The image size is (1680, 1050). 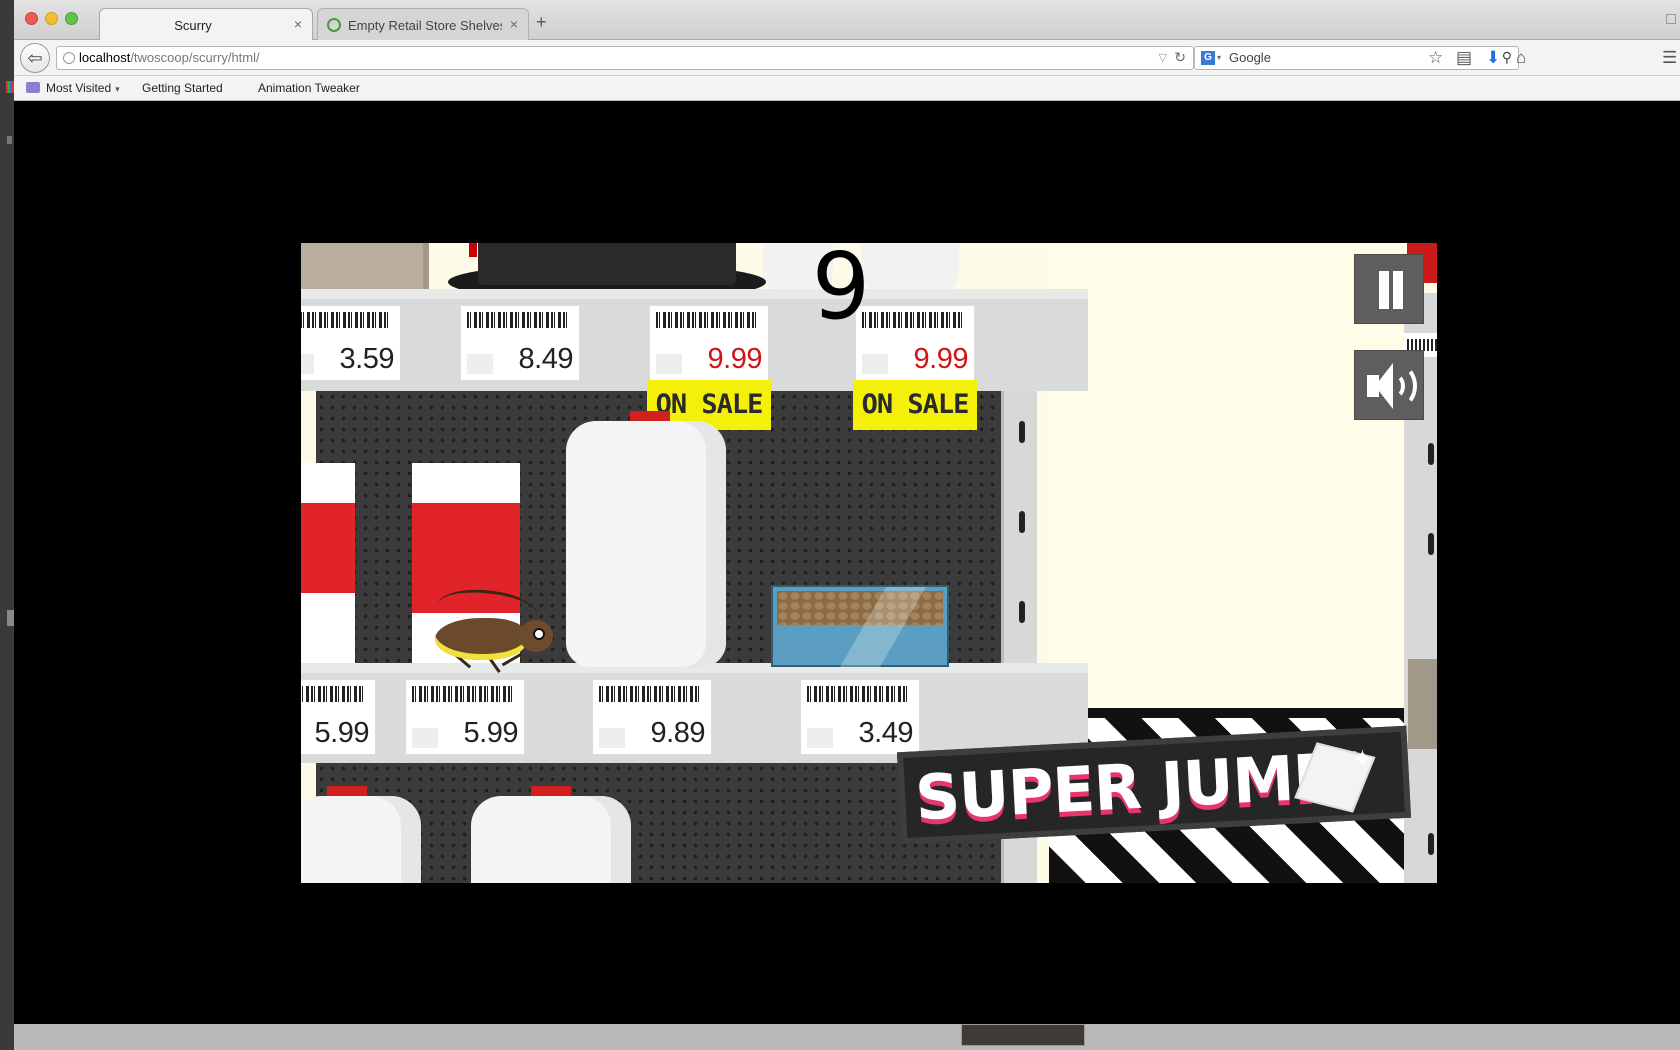 I want to click on sound-button, so click(x=1389, y=385).